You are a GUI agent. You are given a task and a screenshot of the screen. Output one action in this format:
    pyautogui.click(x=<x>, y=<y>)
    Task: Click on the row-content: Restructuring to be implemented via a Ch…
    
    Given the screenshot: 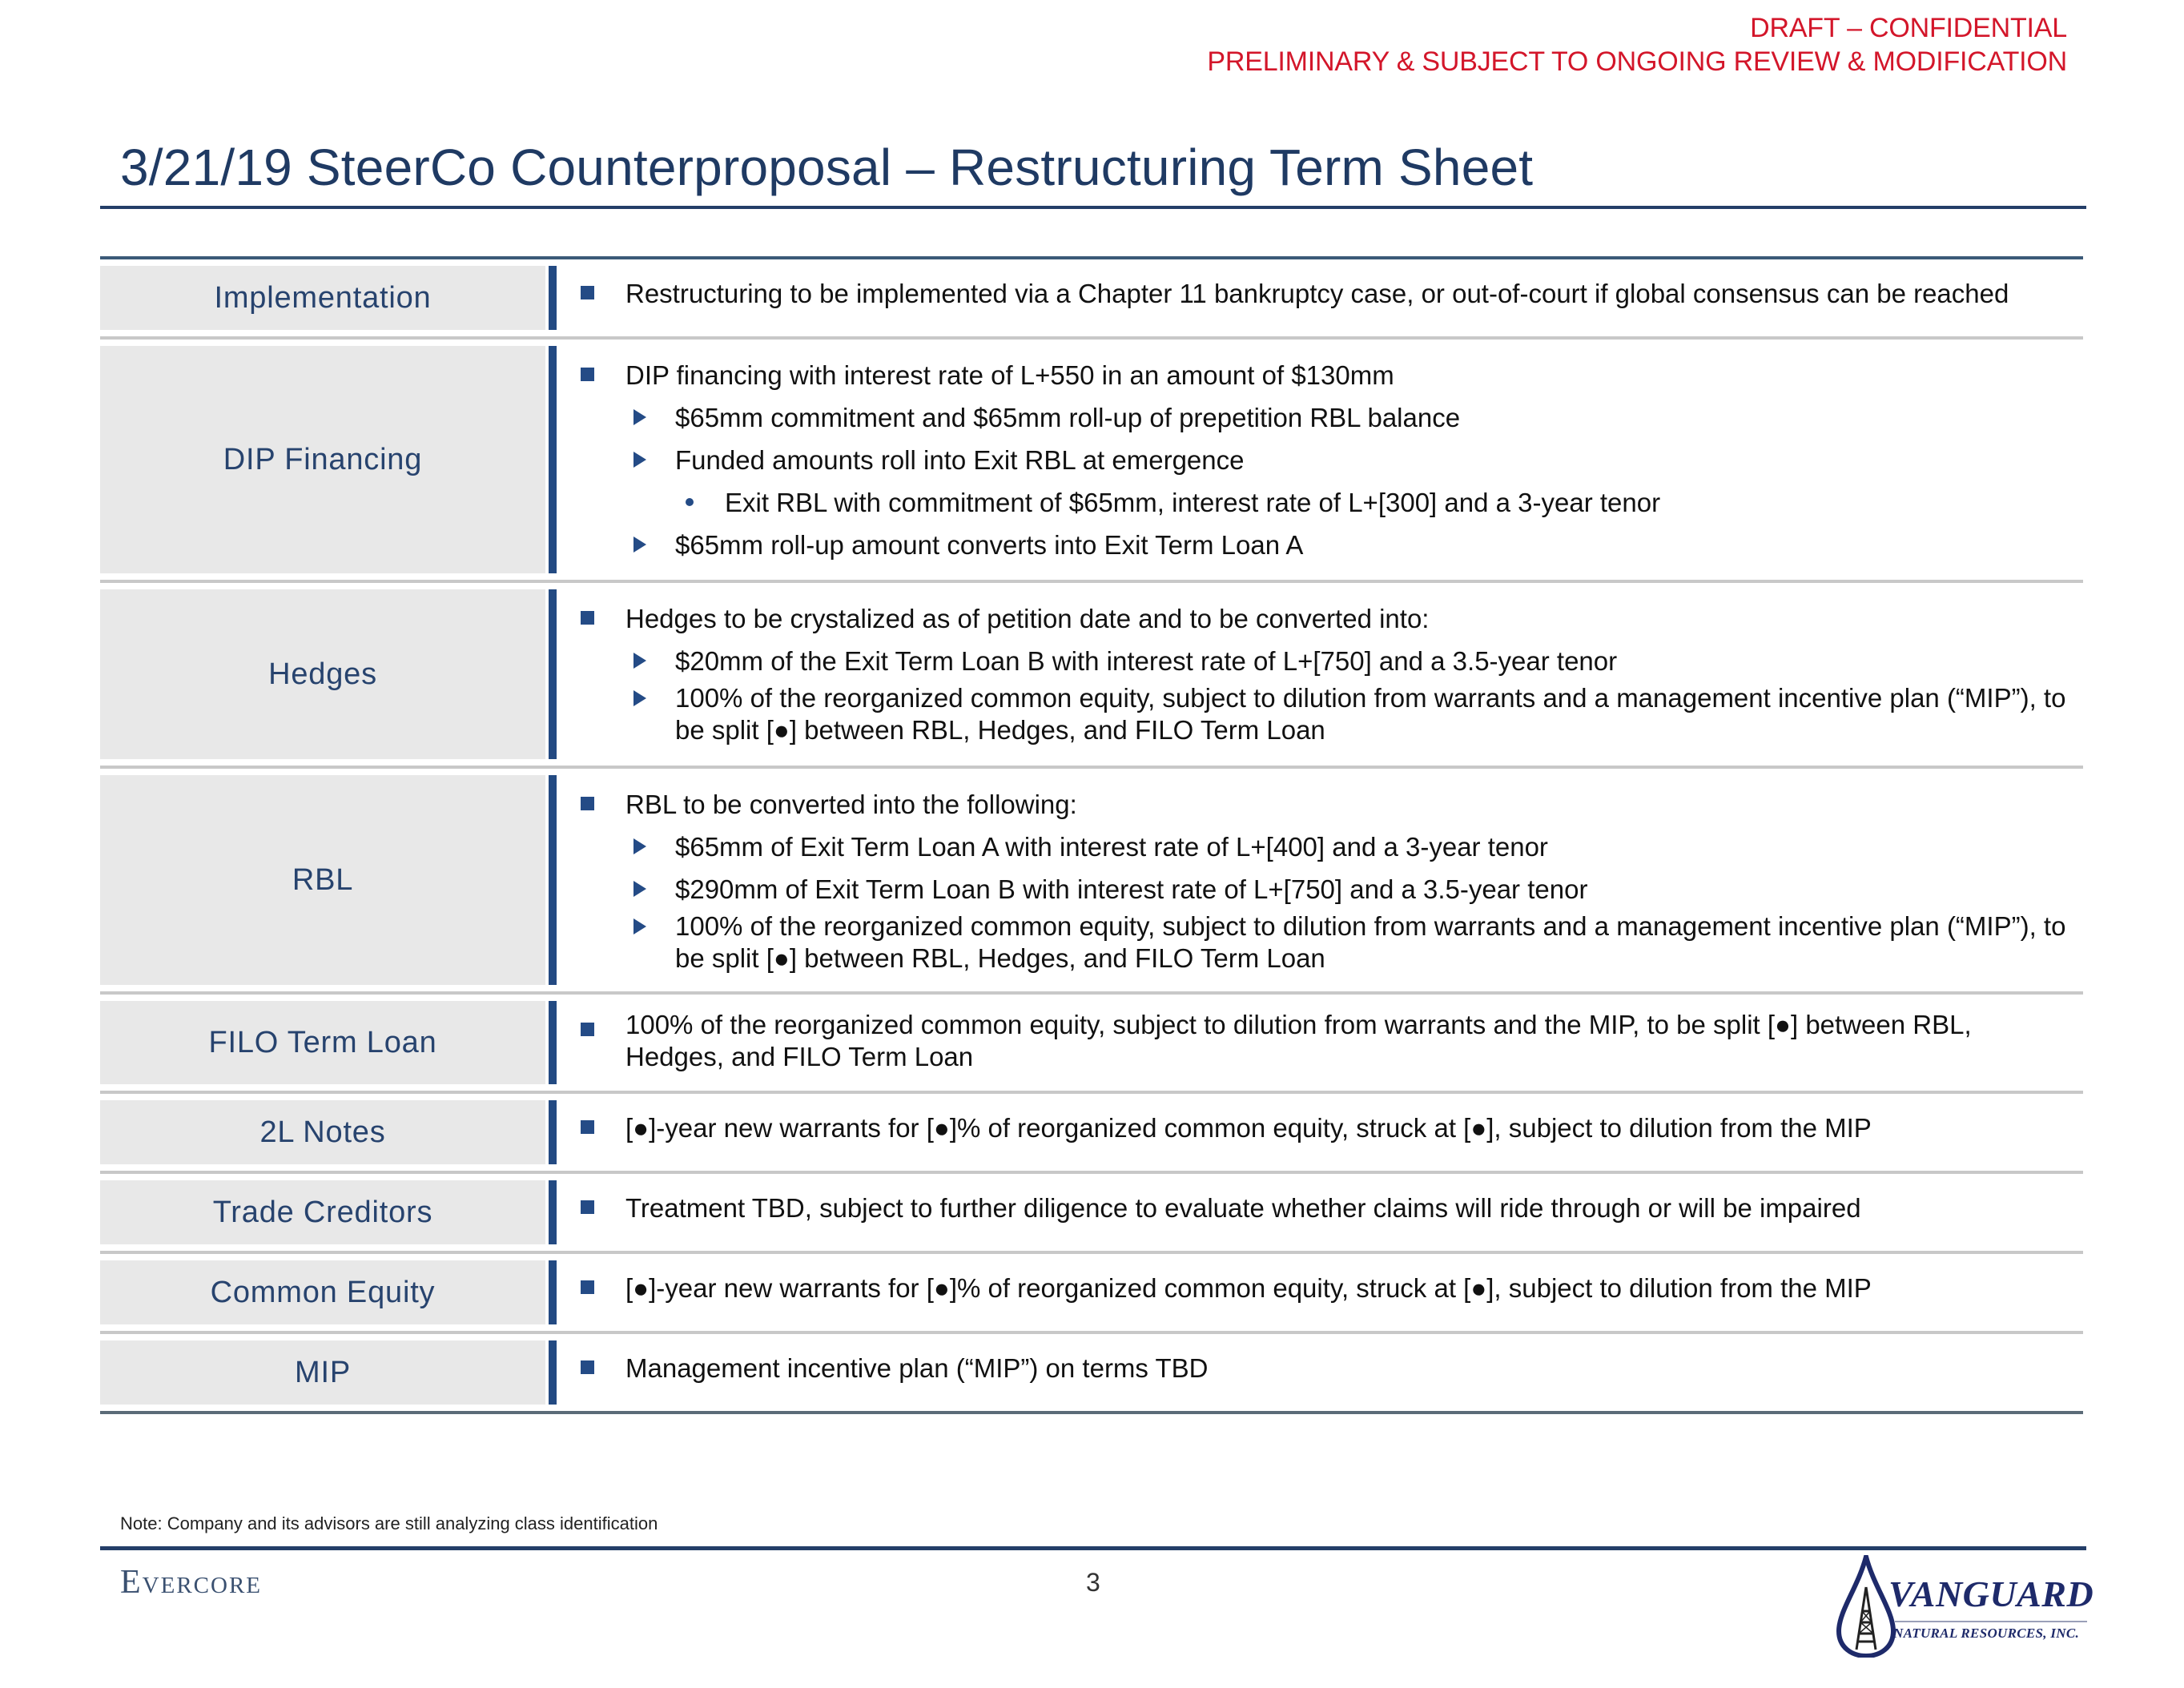 What is the action you would take?
    pyautogui.click(x=1320, y=297)
    